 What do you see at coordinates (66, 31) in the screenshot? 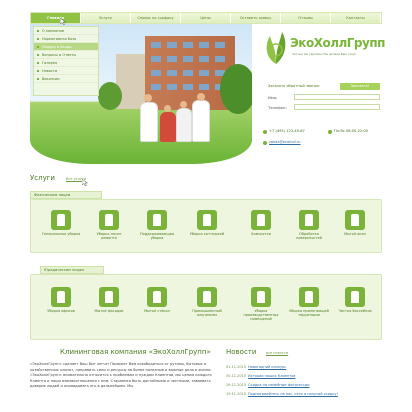
I see `menu-item-about: О компании` at bounding box center [66, 31].